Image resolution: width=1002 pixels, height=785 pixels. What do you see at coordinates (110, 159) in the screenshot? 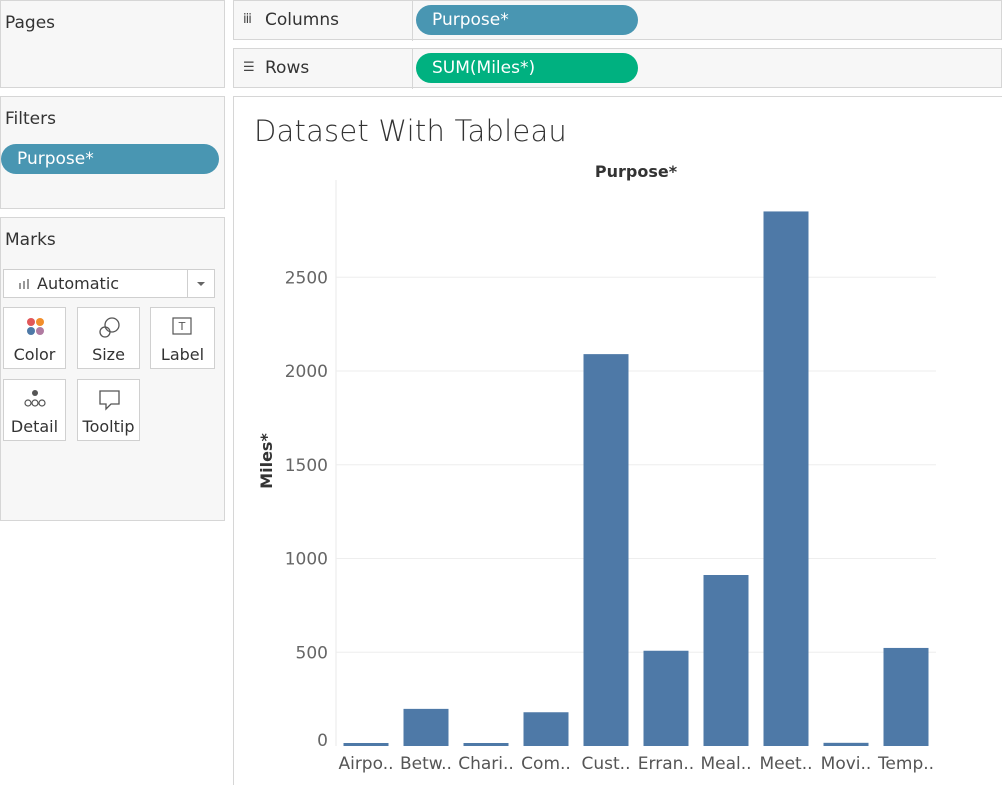
I see `filter-pill-purpose: Purpose*` at bounding box center [110, 159].